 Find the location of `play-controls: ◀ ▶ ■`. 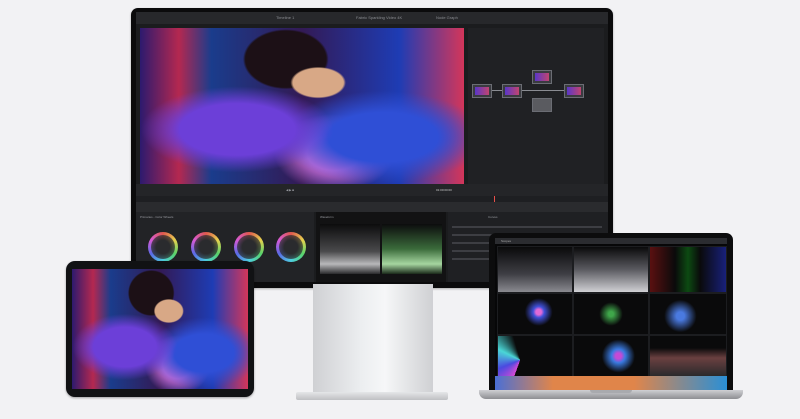

play-controls: ◀ ▶ ■ is located at coordinates (290, 190).